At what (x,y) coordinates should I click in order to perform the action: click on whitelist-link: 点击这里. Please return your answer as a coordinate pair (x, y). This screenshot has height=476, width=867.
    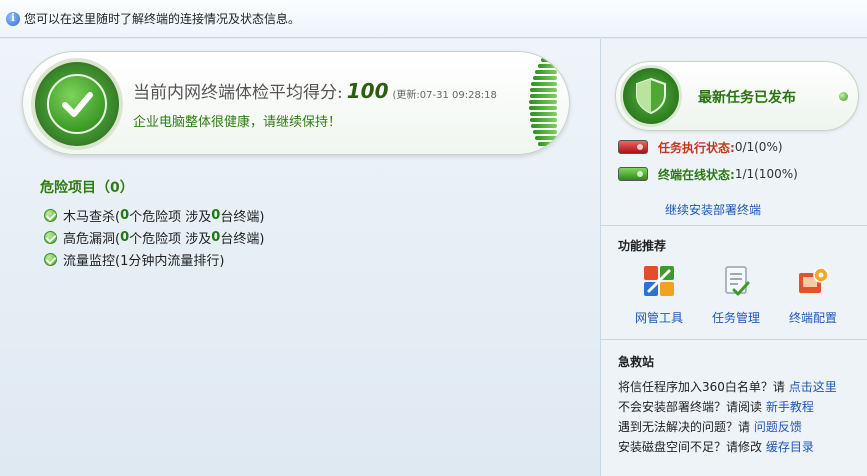
    Looking at the image, I should click on (813, 387).